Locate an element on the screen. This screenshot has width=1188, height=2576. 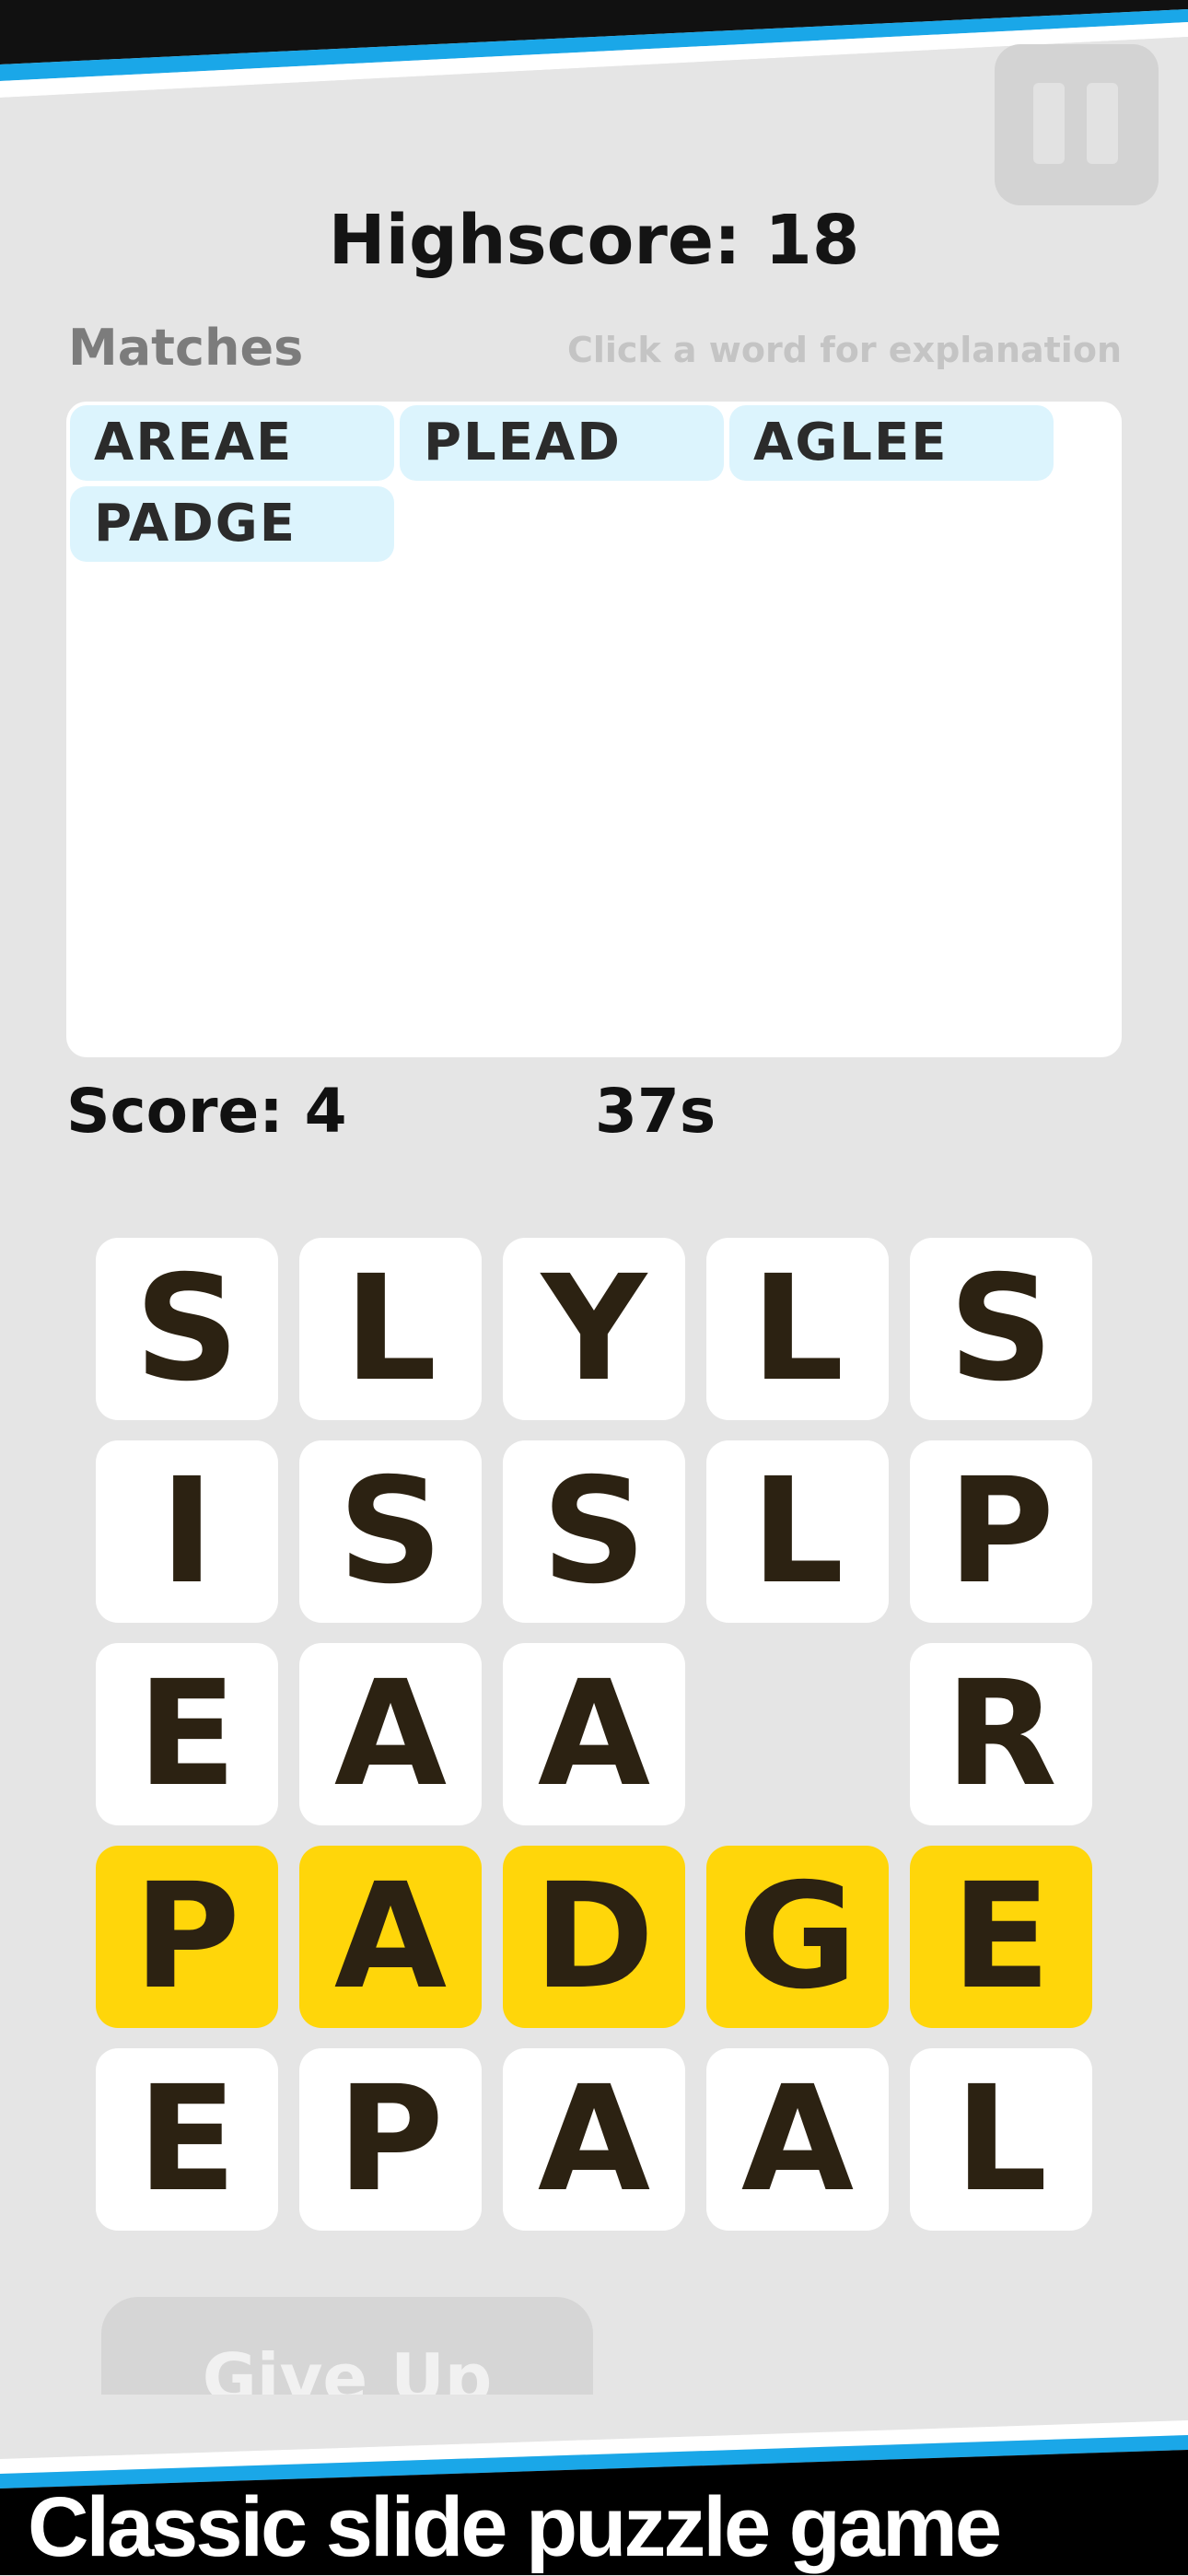
letter-tile-highlighted: D is located at coordinates (594, 1937).